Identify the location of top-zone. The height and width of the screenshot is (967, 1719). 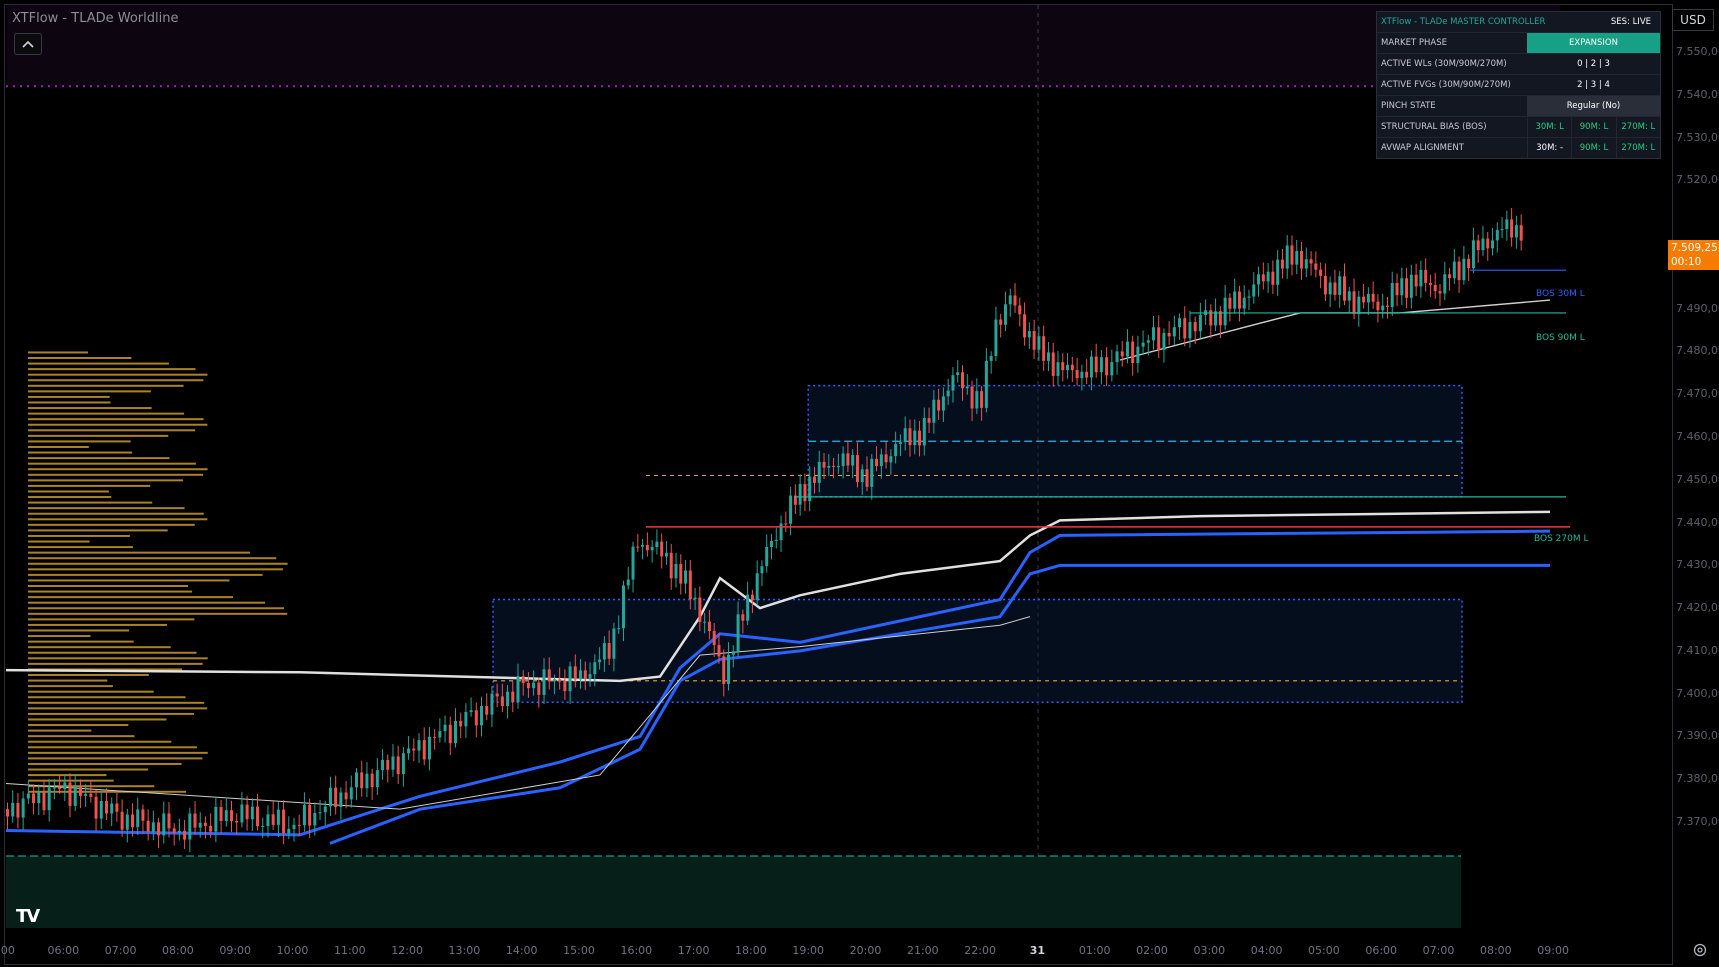
(783, 46).